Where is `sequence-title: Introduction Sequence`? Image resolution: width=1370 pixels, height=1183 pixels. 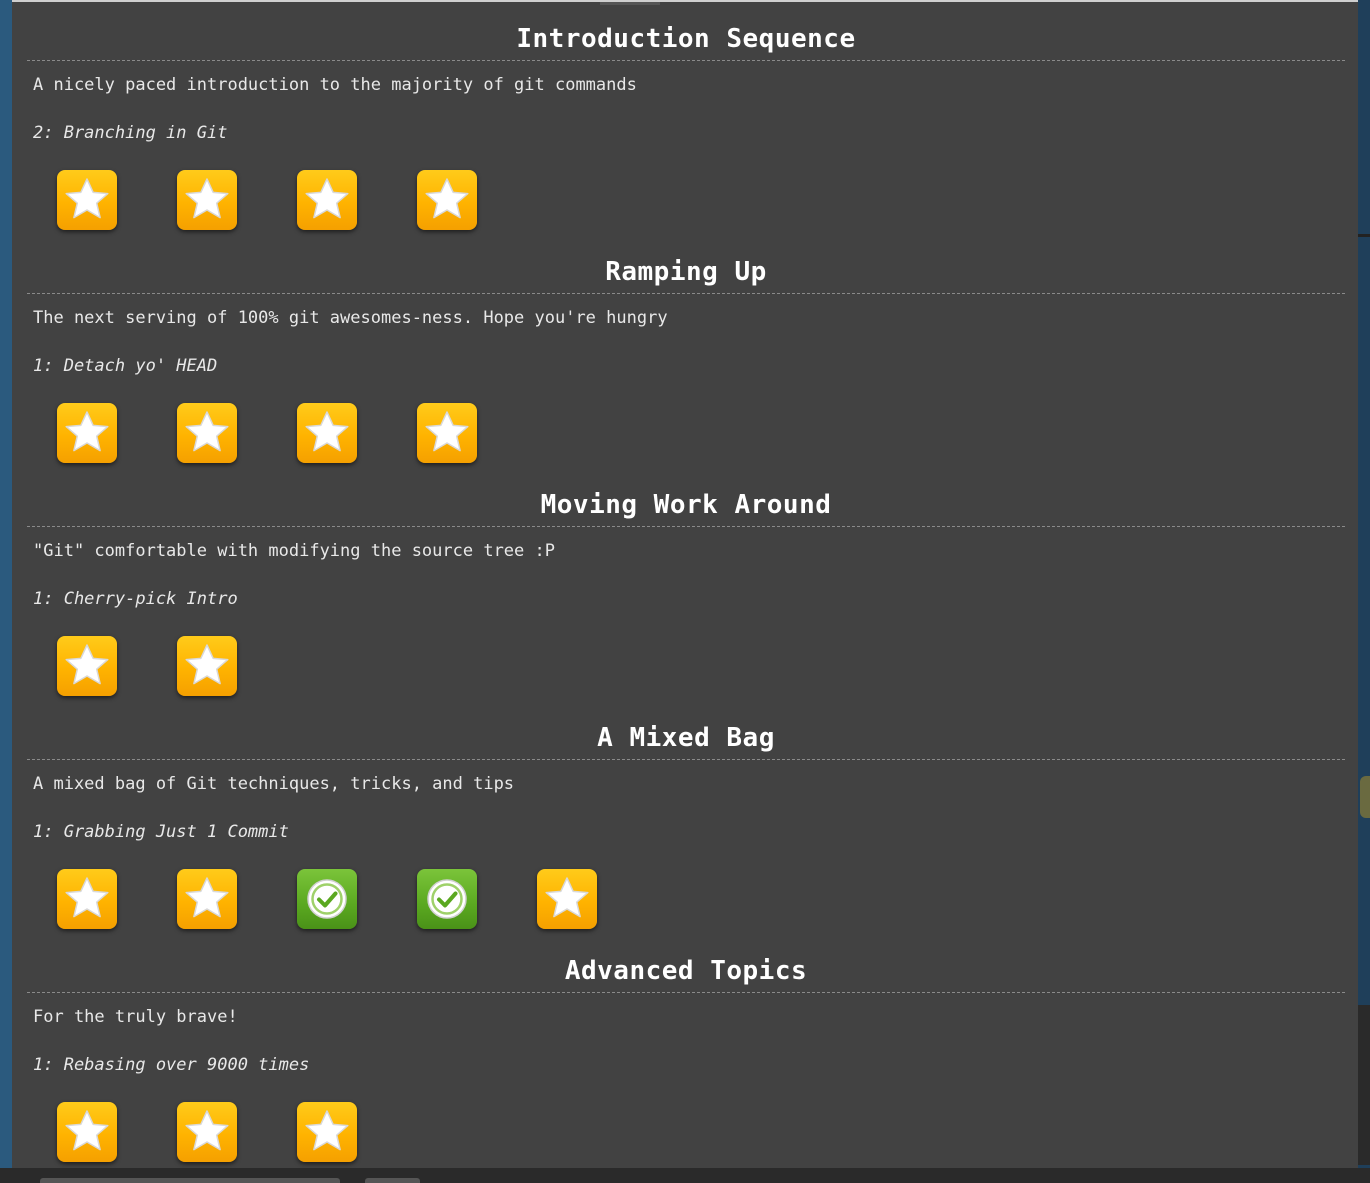
sequence-title: Introduction Sequence is located at coordinates (686, 41).